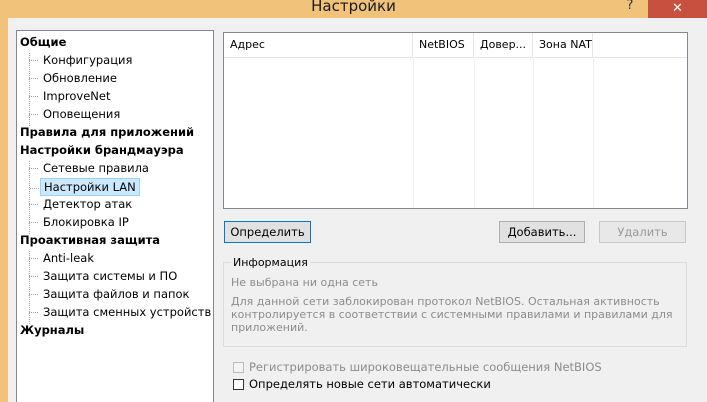  I want to click on tree-category-logs: Журналы, so click(52, 330).